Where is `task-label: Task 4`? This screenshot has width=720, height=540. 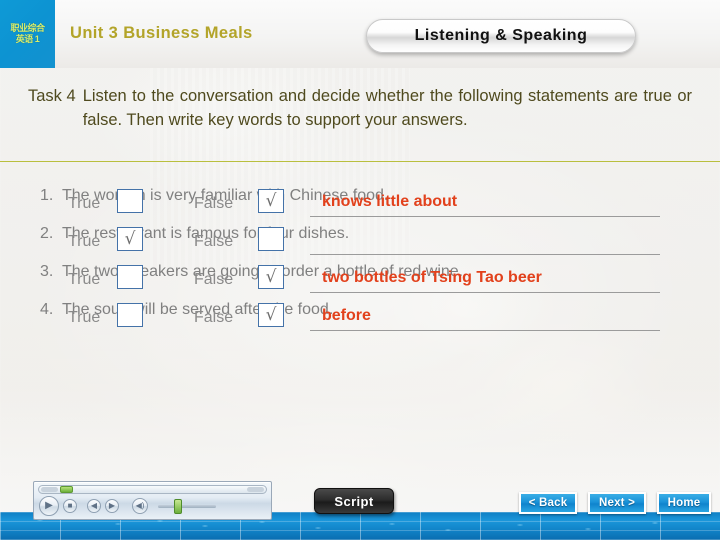 task-label: Task 4 is located at coordinates (52, 96).